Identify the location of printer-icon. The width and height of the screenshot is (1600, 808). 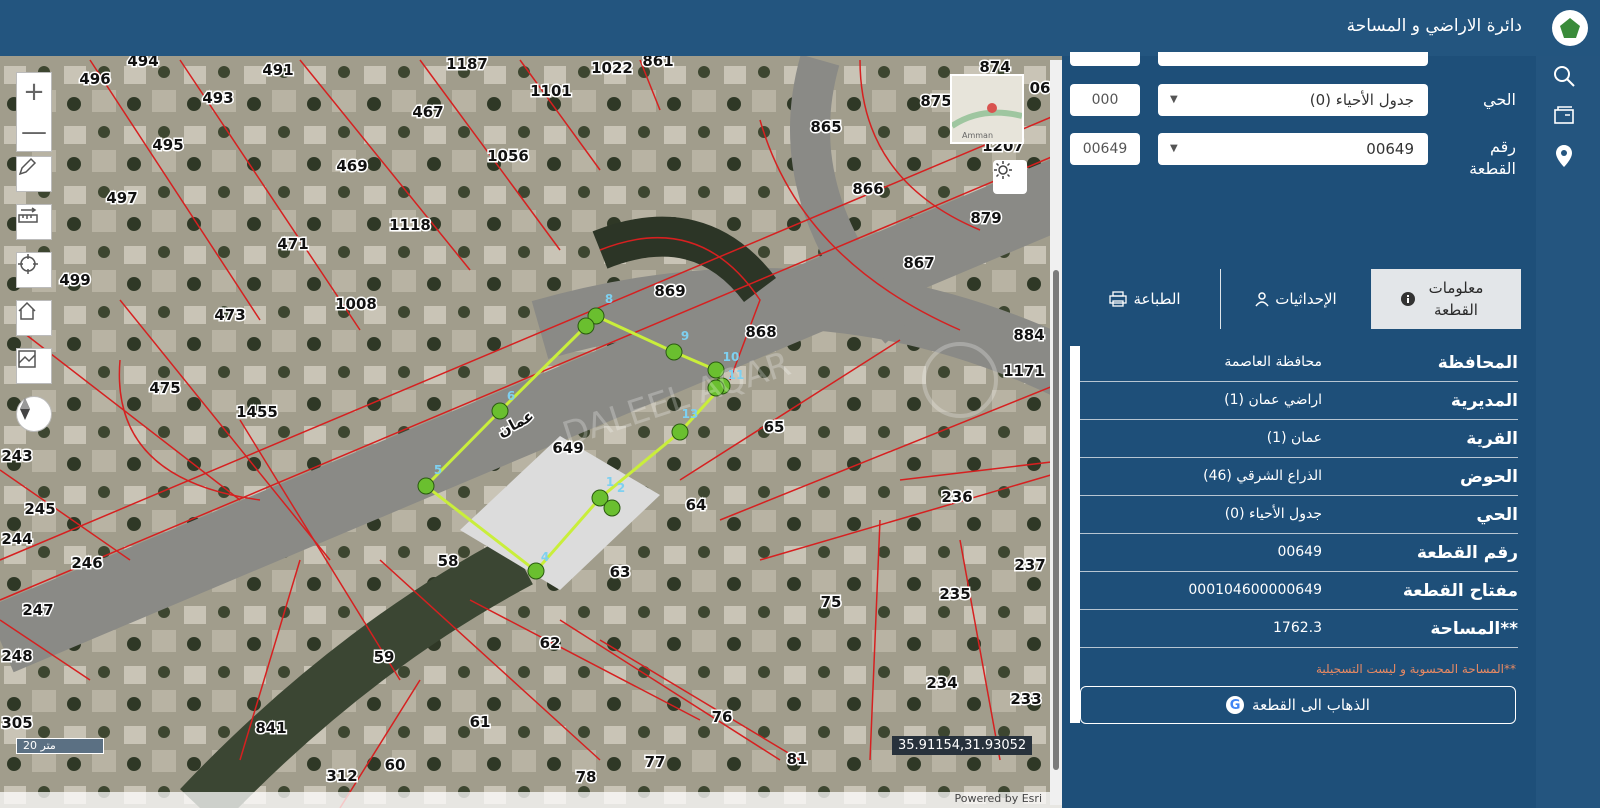
(1118, 299).